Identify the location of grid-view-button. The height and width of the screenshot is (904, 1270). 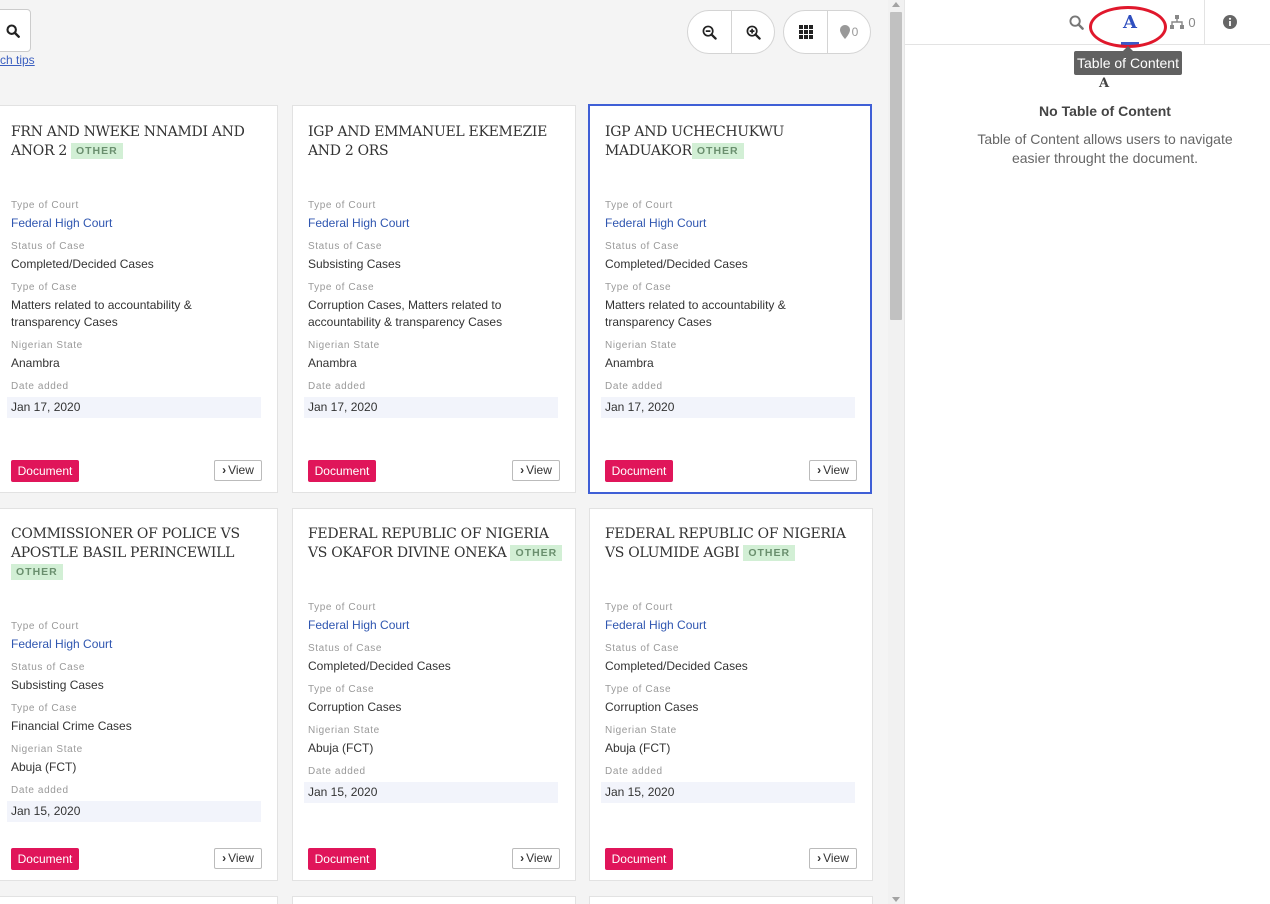
(805, 32).